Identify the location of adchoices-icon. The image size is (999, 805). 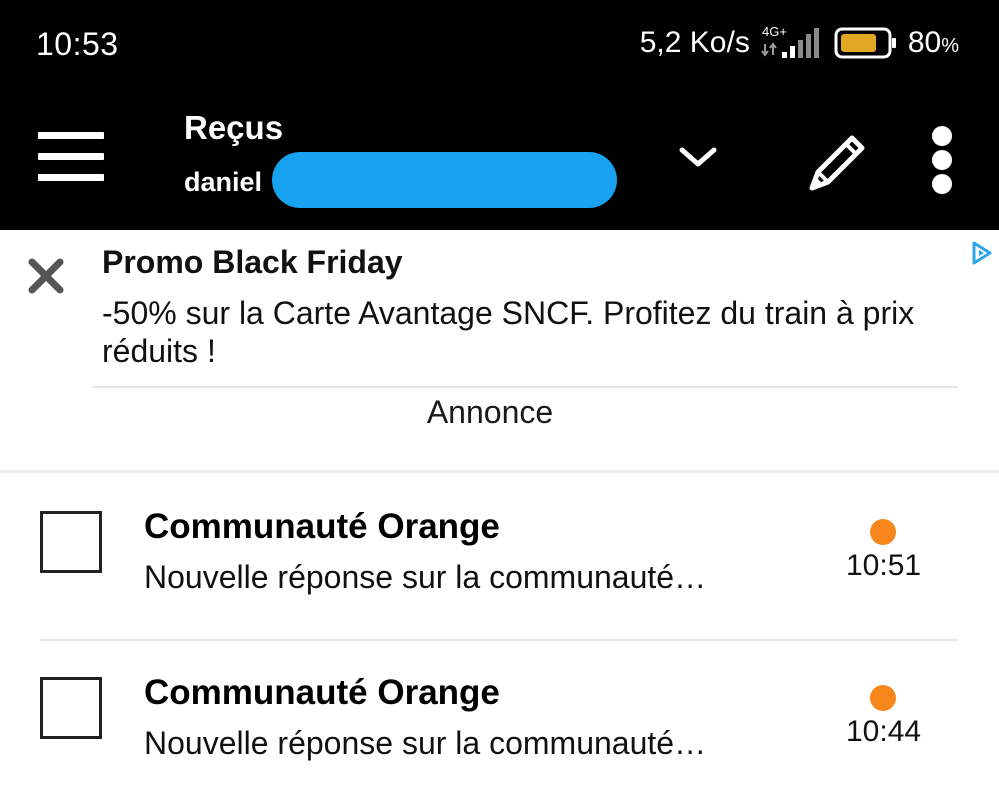
(982, 253).